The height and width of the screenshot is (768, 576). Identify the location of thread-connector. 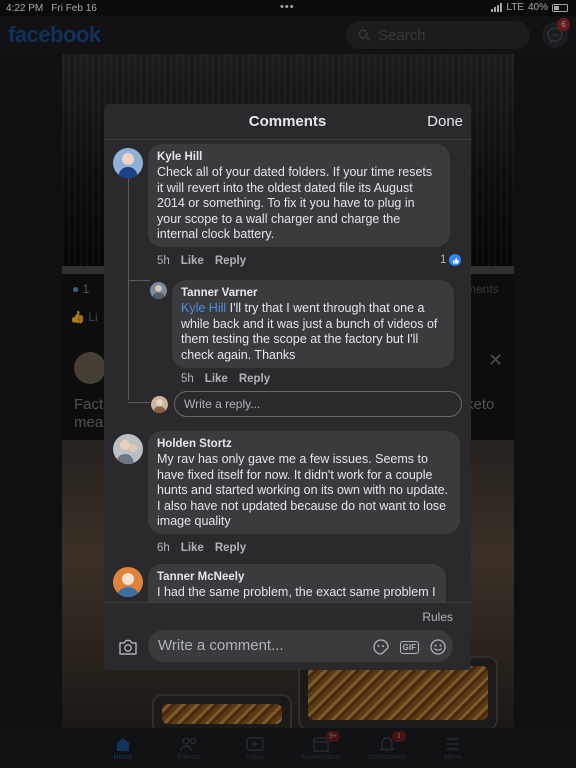
(139, 280).